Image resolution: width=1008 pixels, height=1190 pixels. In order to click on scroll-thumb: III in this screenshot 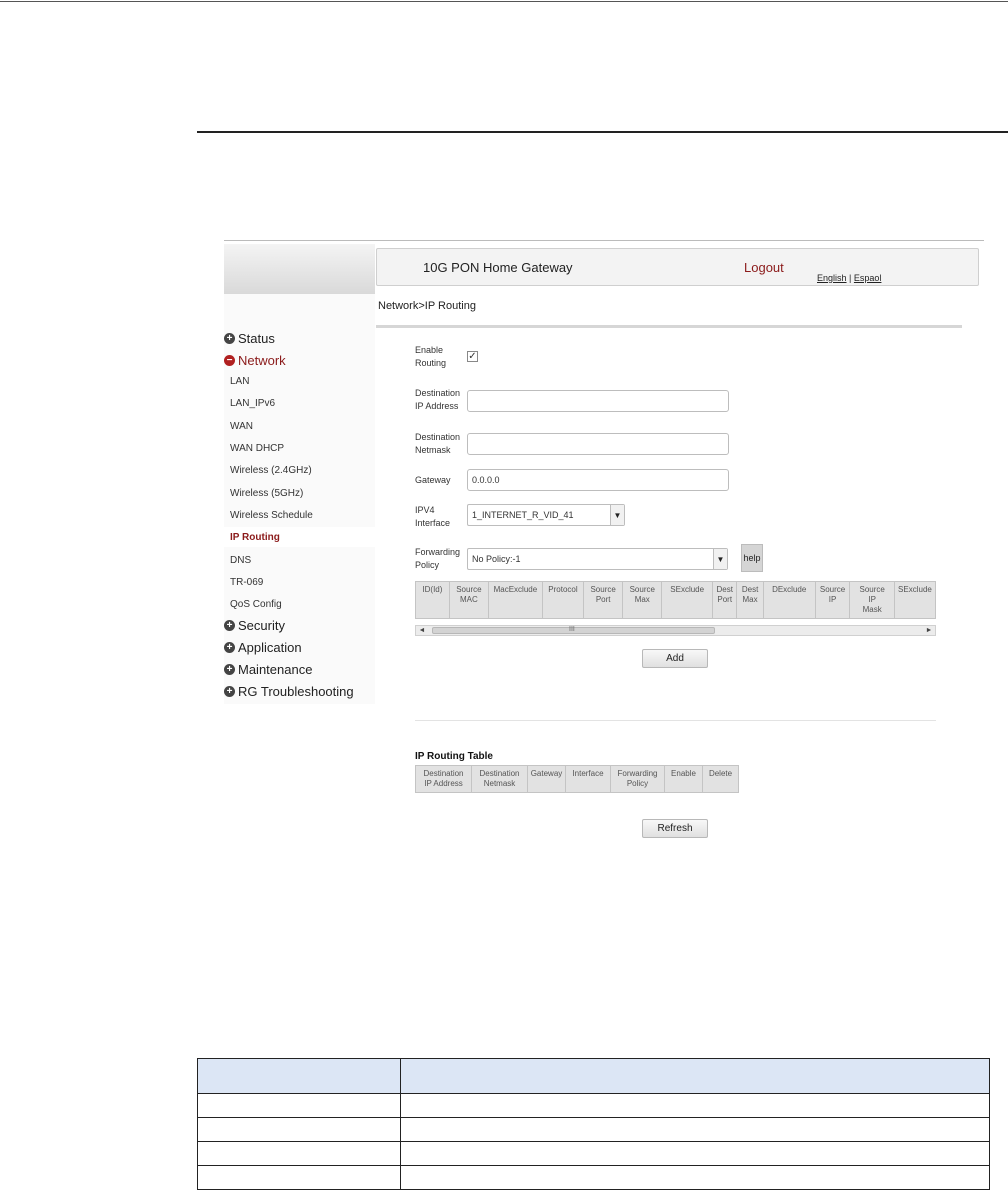, I will do `click(573, 630)`.